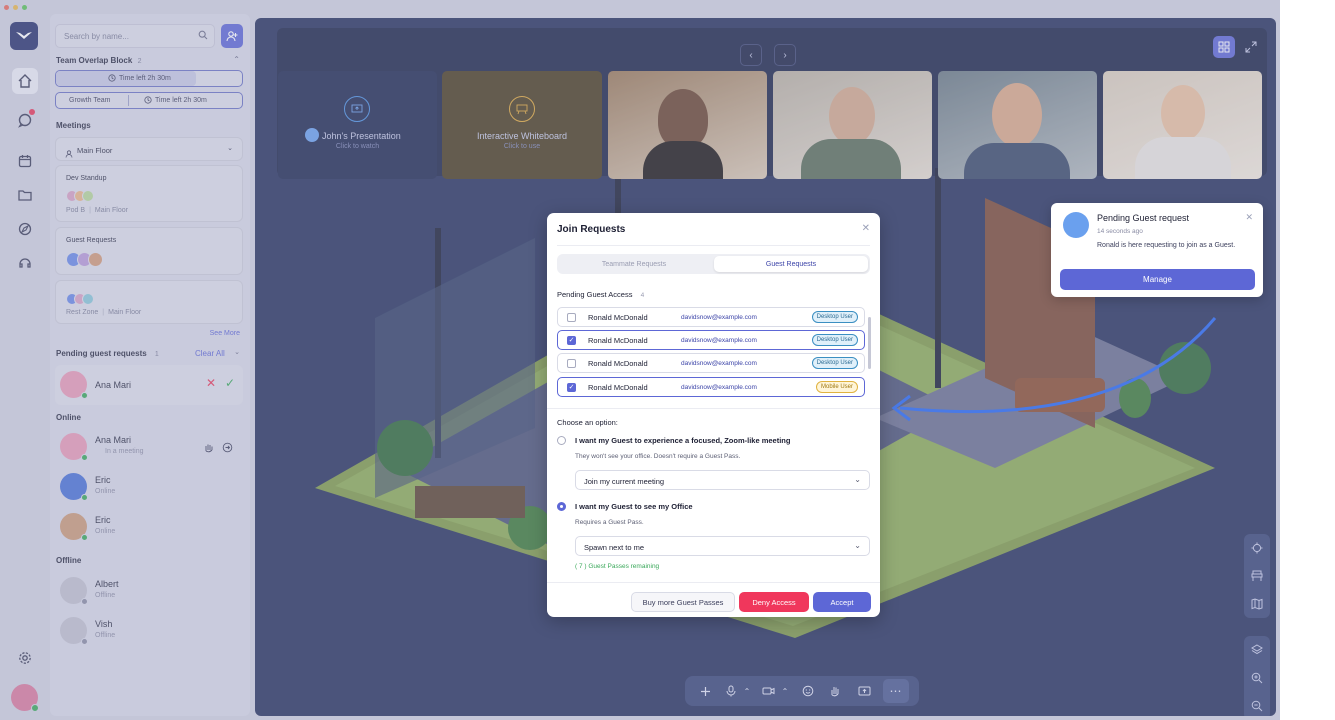 Image resolution: width=1335 pixels, height=720 pixels. What do you see at coordinates (731, 691) in the screenshot?
I see `microphone-icon` at bounding box center [731, 691].